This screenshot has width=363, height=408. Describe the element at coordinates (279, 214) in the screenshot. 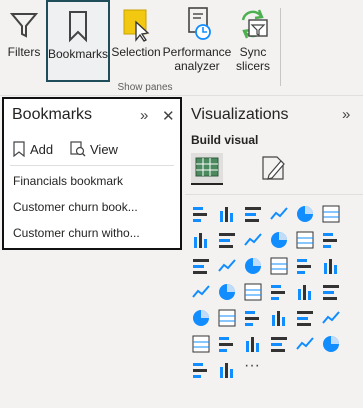

I see `stacked-column-chart-icon` at that location.